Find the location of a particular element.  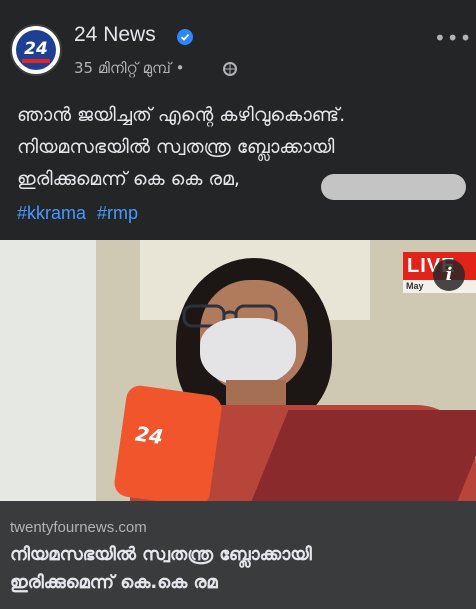

redacted-text-blur is located at coordinates (393, 187).